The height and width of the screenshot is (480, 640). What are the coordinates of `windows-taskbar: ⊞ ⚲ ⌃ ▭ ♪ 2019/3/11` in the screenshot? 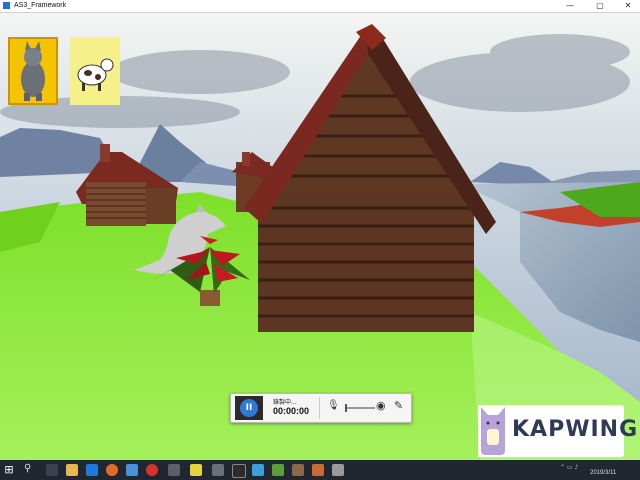 It's located at (320, 470).